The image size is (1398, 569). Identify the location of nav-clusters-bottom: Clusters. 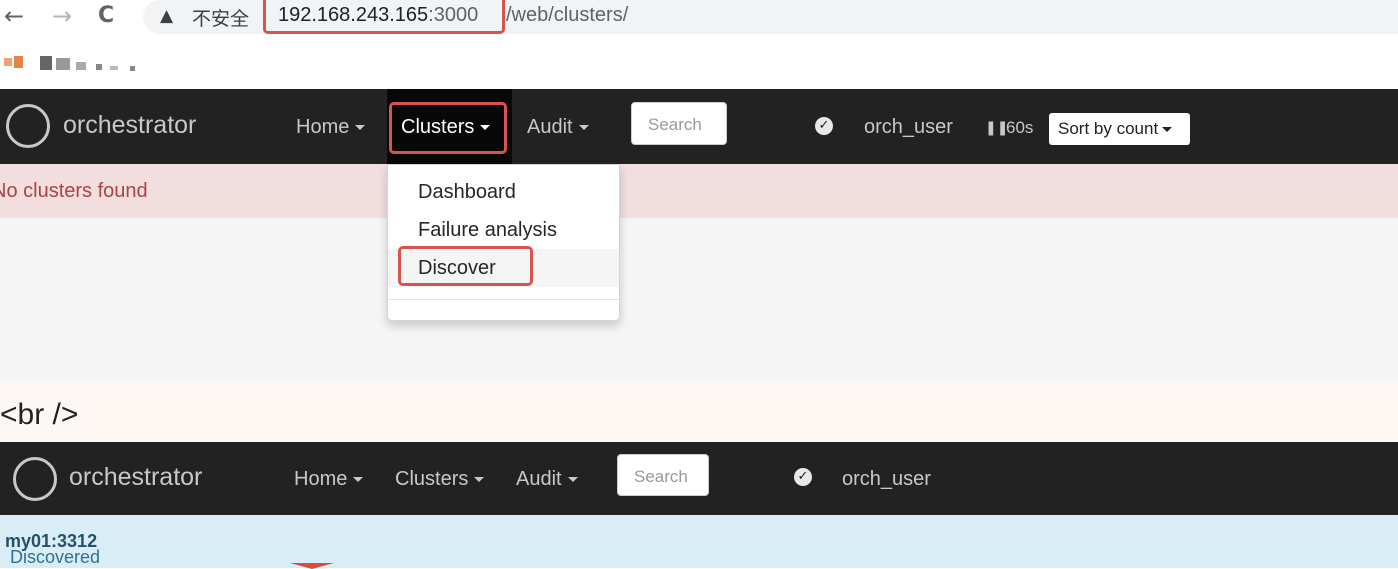
(440, 479).